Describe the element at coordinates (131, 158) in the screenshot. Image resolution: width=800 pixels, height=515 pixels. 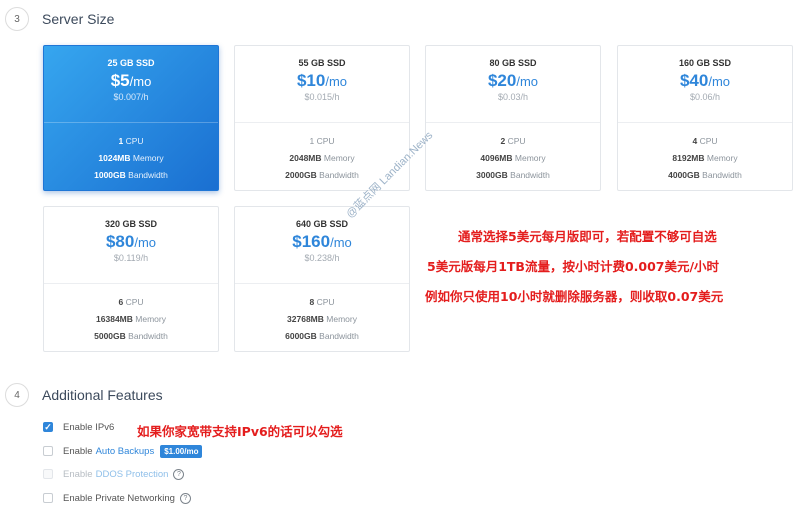
I see `plan-memory: 1024MB Memory` at that location.